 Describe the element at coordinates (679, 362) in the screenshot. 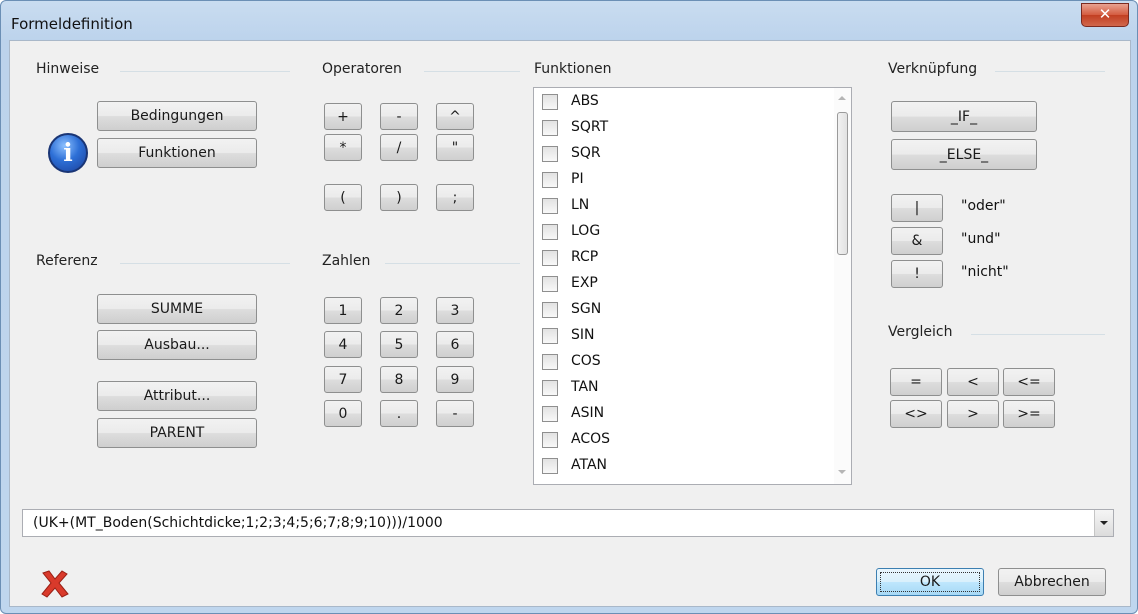

I see `list-item: COS` at that location.